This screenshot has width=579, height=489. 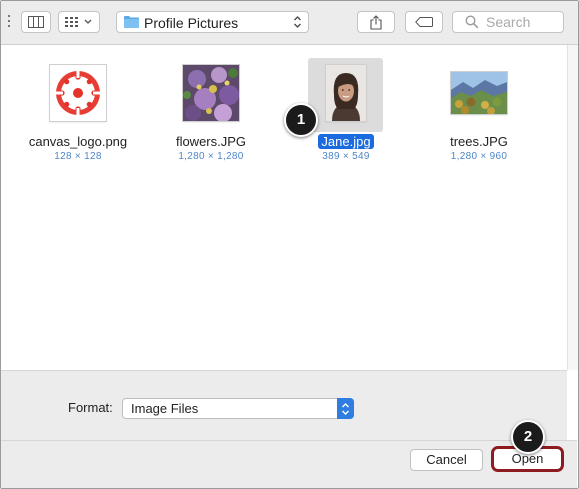 What do you see at coordinates (472, 22) in the screenshot?
I see `search-icon` at bounding box center [472, 22].